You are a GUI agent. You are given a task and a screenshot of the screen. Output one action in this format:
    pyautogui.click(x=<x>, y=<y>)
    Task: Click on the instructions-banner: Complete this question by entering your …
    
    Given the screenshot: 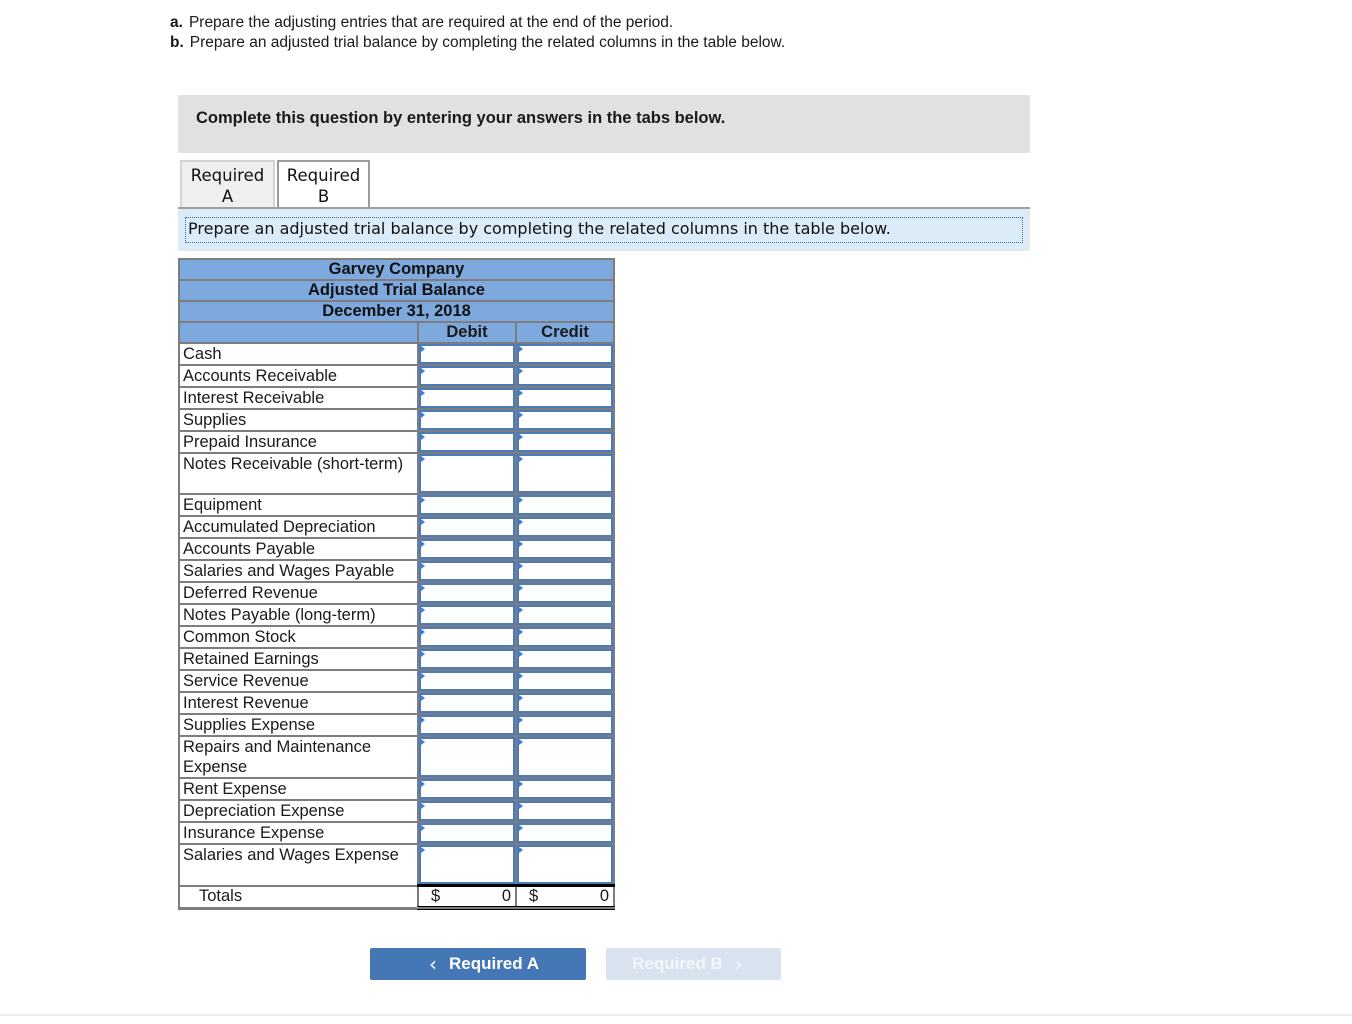 What is the action you would take?
    pyautogui.click(x=604, y=124)
    